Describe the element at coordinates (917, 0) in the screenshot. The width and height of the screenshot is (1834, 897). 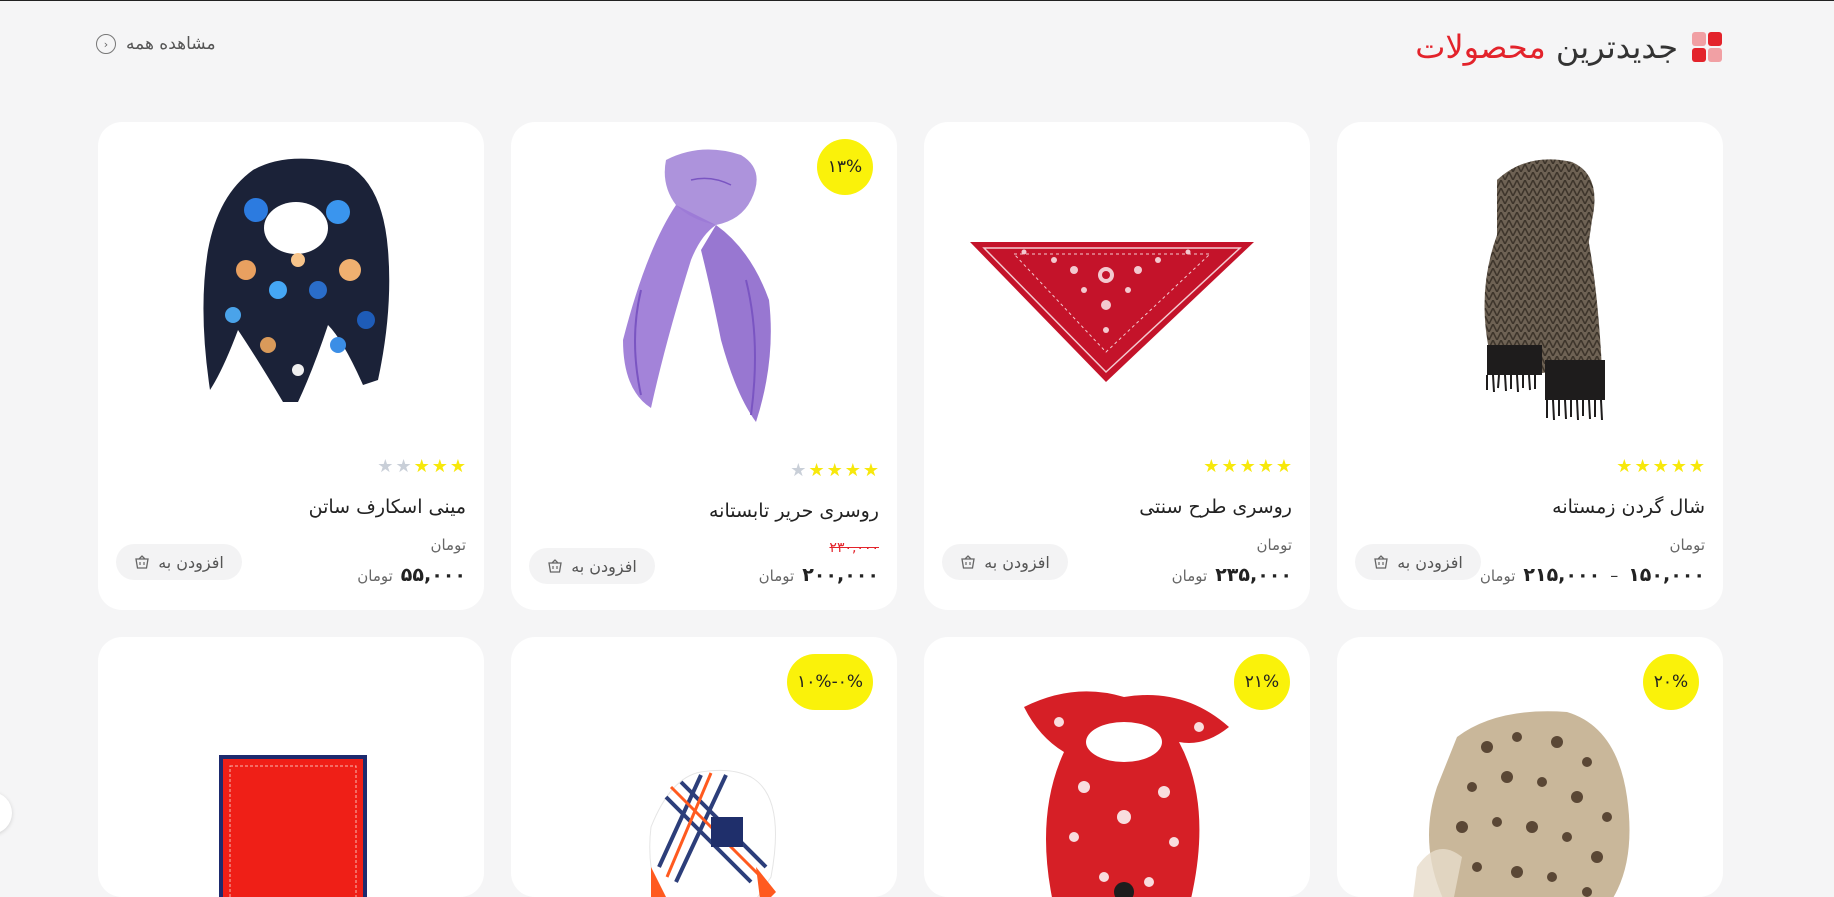
I see `top-border` at that location.